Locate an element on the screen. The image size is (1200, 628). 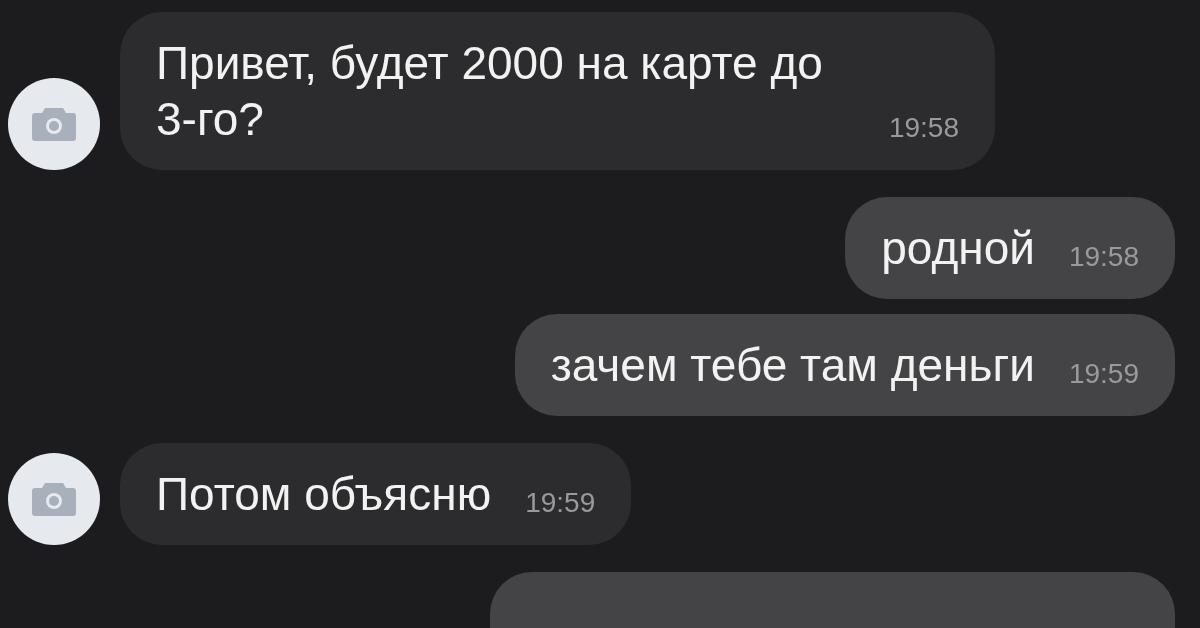
message-text: родной is located at coordinates (958, 248).